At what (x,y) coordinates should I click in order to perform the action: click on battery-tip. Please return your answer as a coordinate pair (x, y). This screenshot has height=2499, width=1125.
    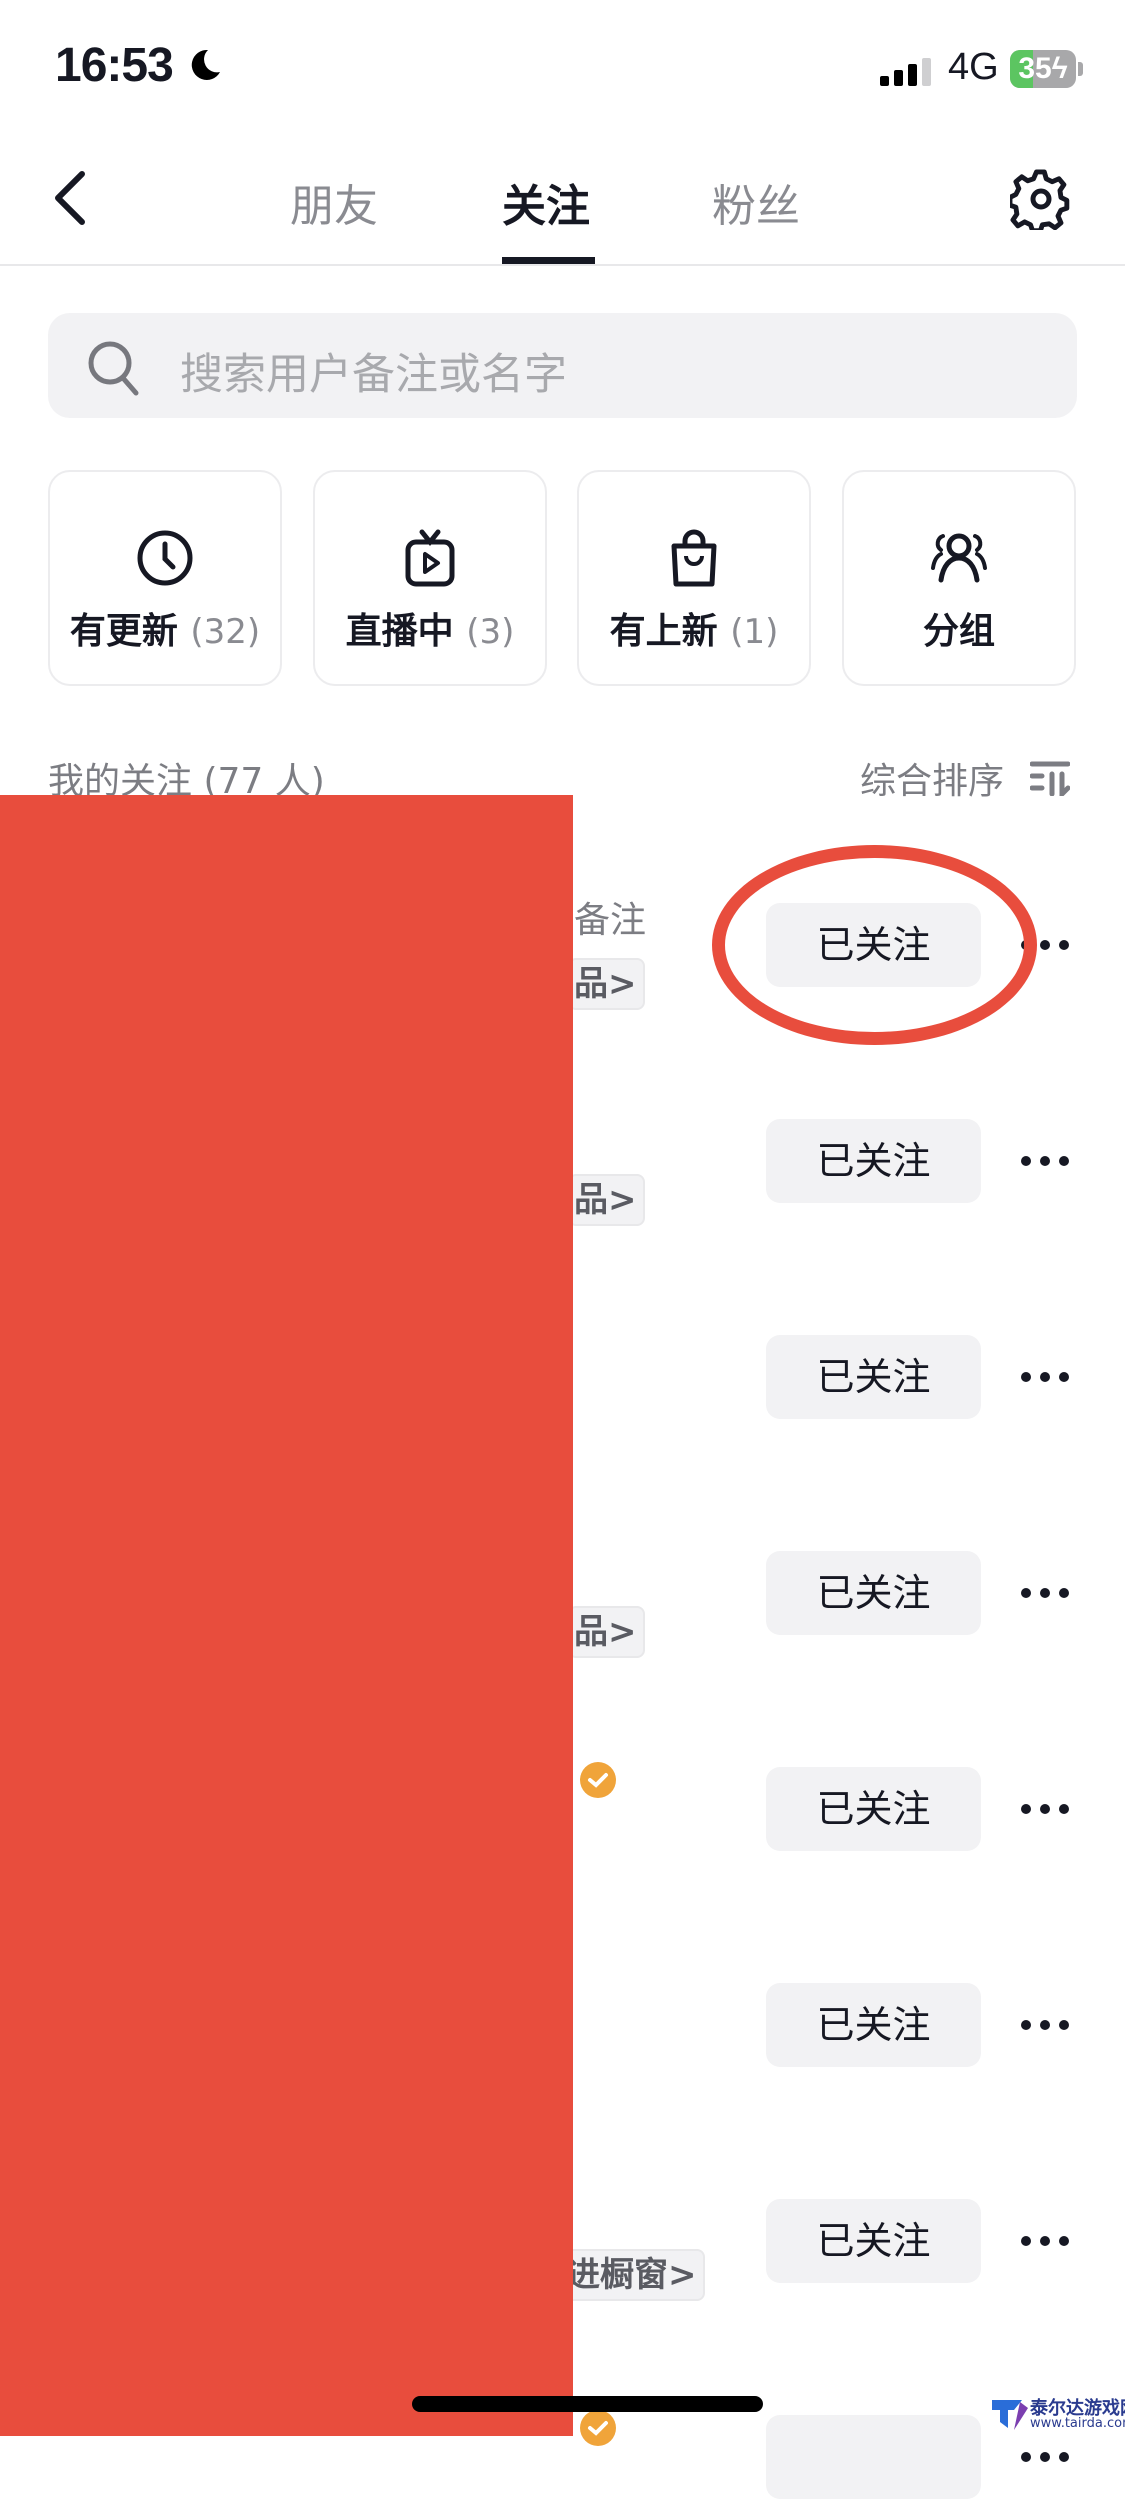
    Looking at the image, I should click on (1080, 69).